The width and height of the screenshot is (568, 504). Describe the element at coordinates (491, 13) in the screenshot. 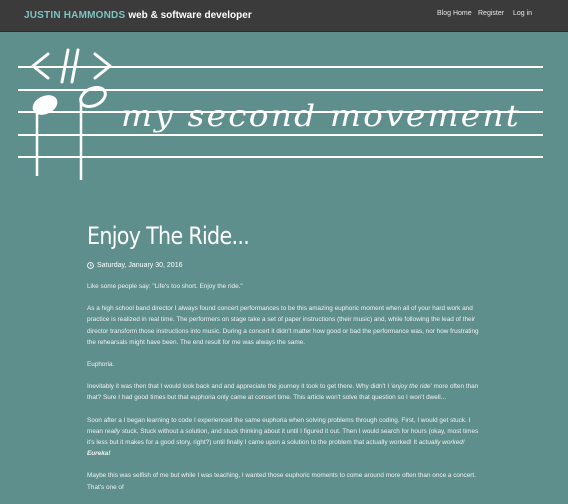

I see `nav-link-register: Register` at that location.